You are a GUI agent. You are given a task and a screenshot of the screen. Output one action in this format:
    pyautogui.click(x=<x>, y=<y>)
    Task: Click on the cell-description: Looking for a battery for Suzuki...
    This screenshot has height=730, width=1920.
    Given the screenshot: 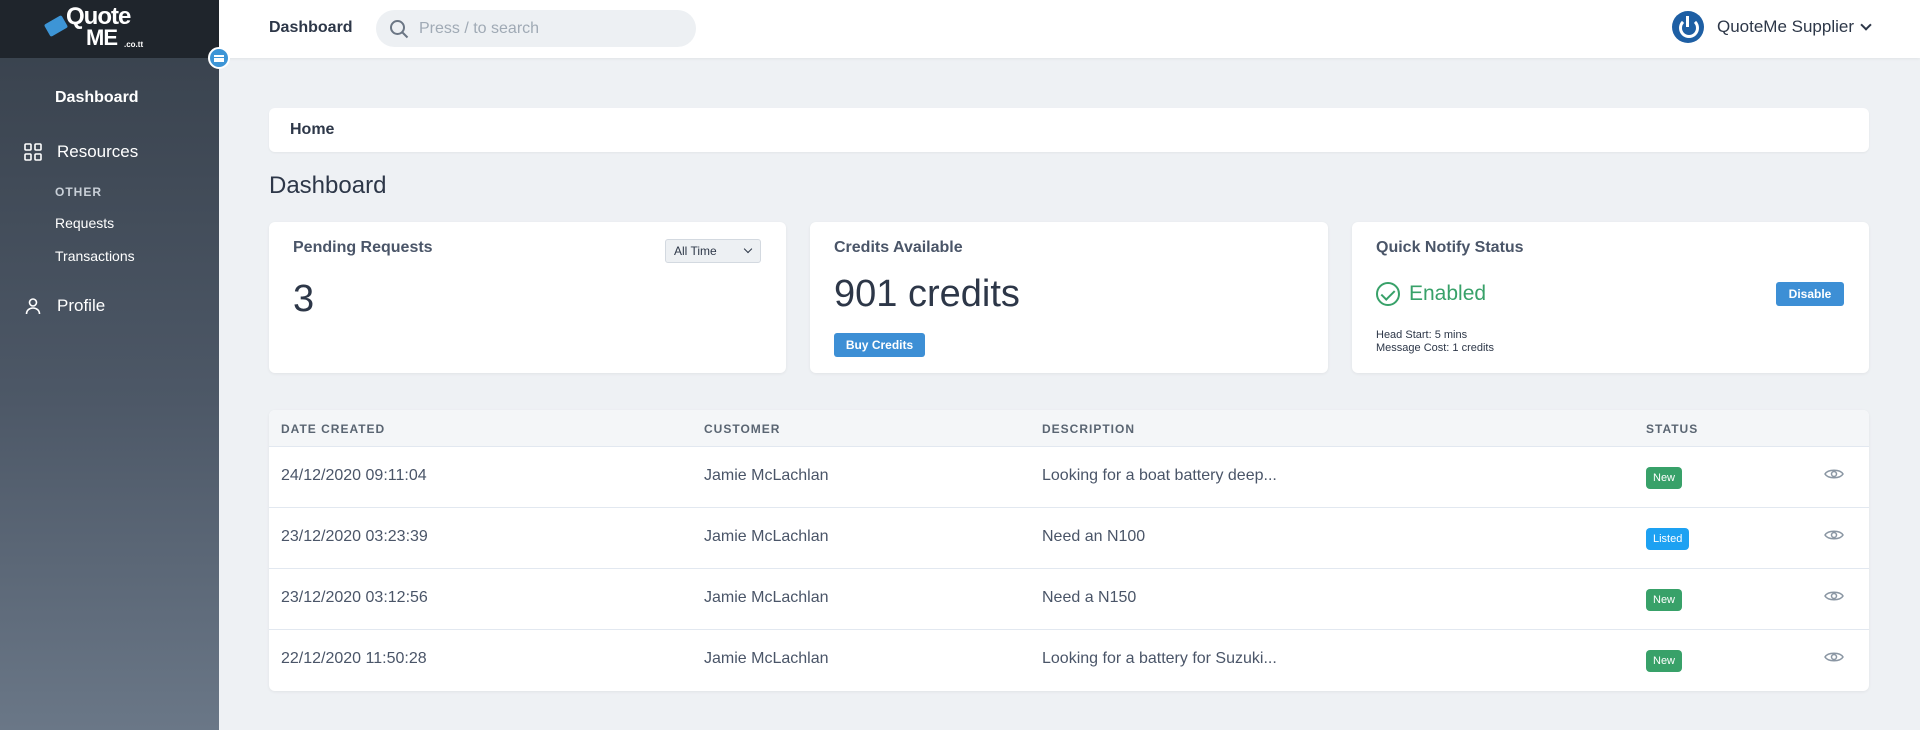 What is the action you would take?
    pyautogui.click(x=1159, y=658)
    